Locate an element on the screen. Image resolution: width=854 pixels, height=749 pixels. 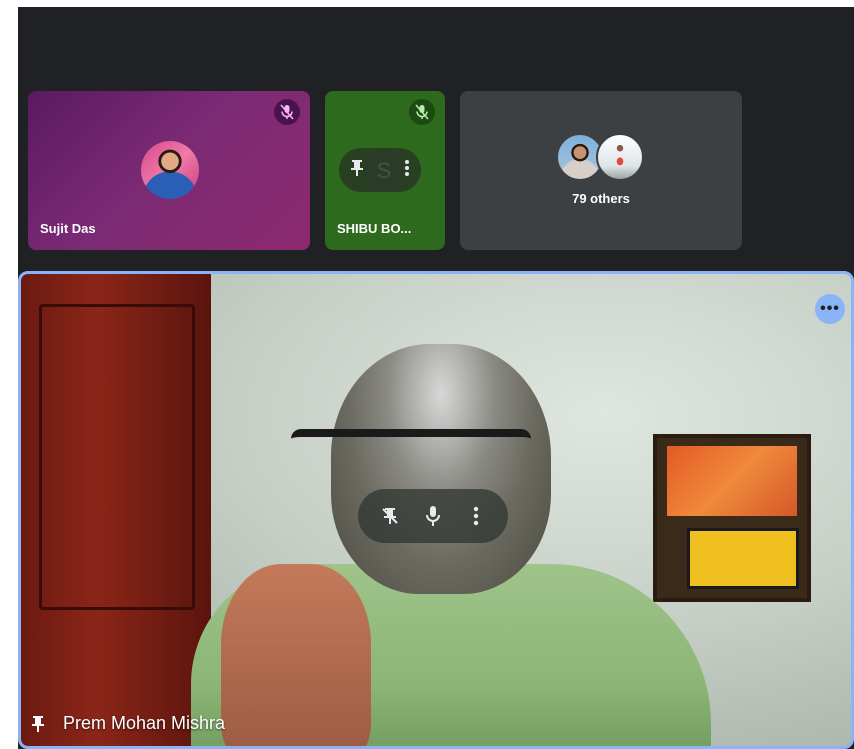
unpin-button is located at coordinates (390, 516).